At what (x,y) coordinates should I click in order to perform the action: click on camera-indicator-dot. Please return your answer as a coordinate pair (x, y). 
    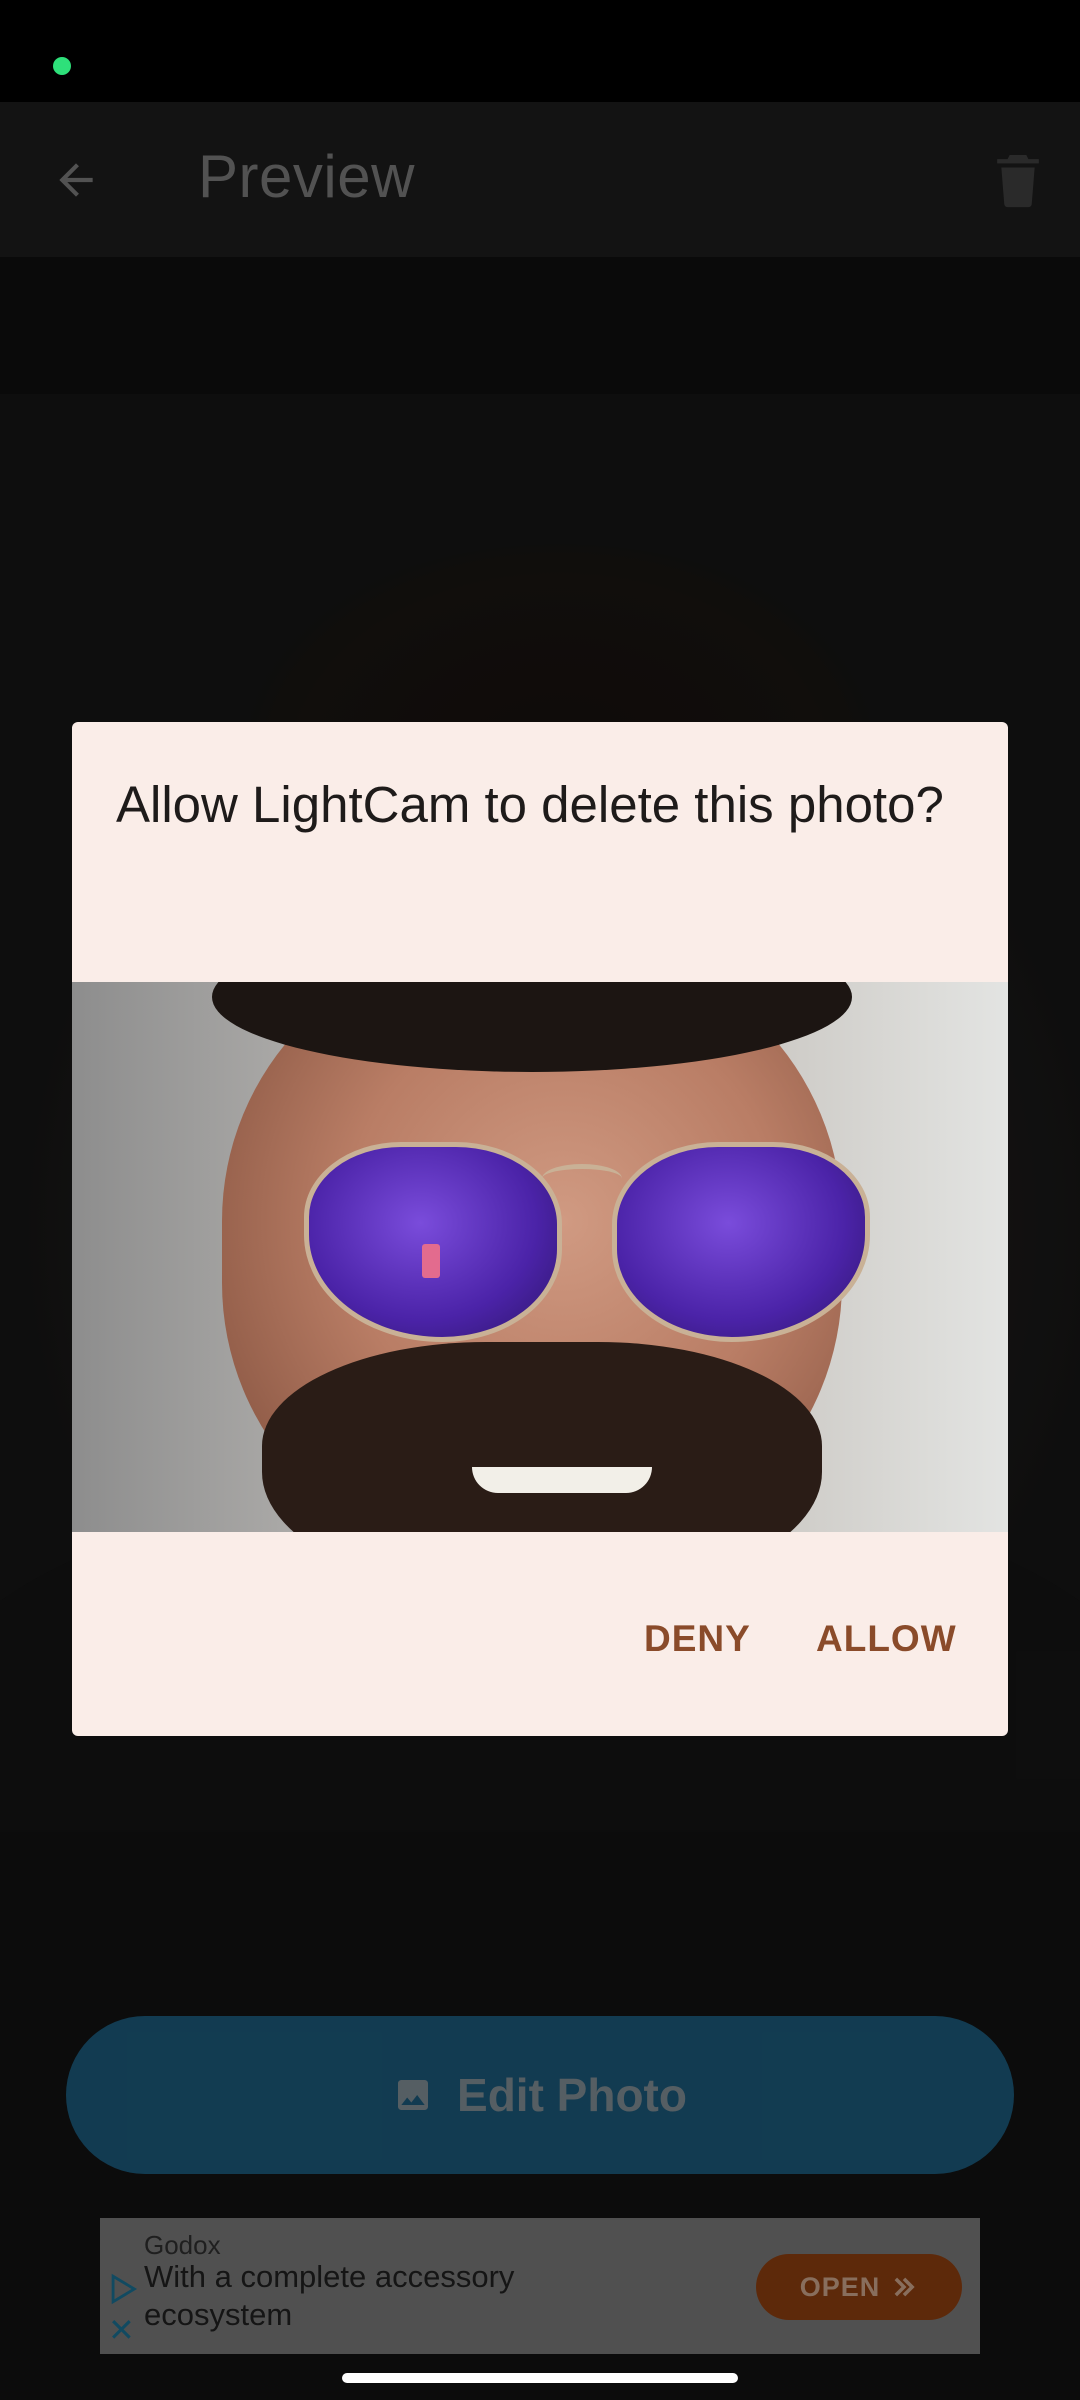
    Looking at the image, I should click on (62, 66).